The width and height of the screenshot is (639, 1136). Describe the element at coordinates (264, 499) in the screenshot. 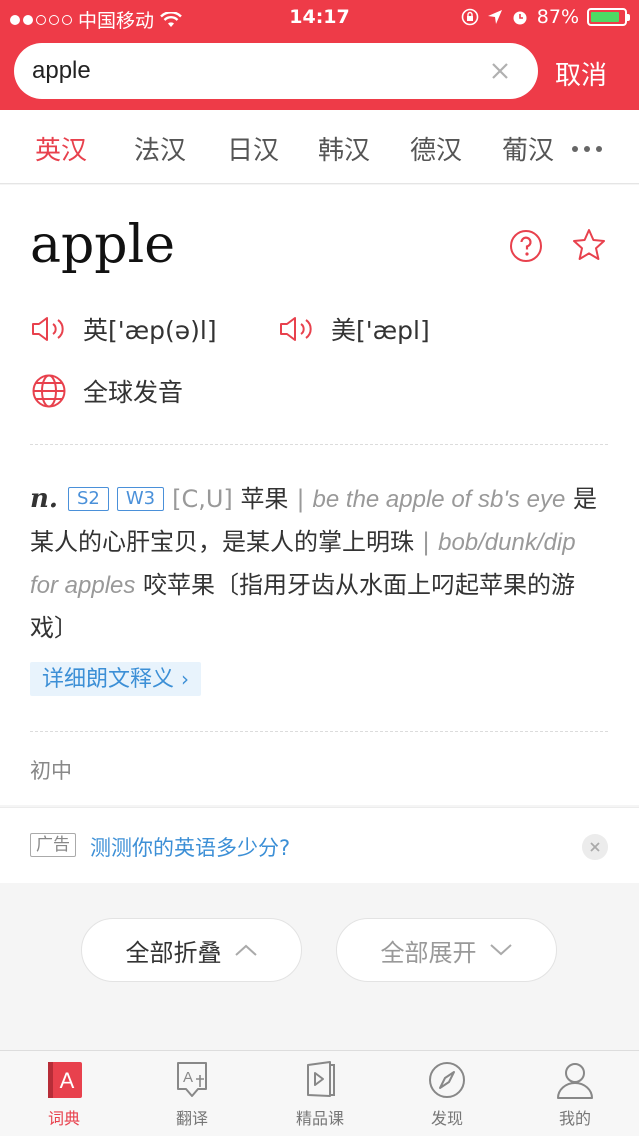

I see `meaning: 苹果` at that location.